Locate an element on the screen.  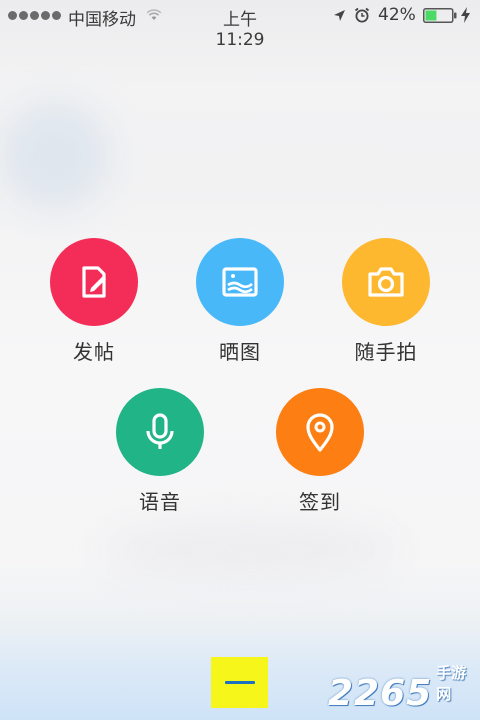
minus-icon is located at coordinates (239, 682).